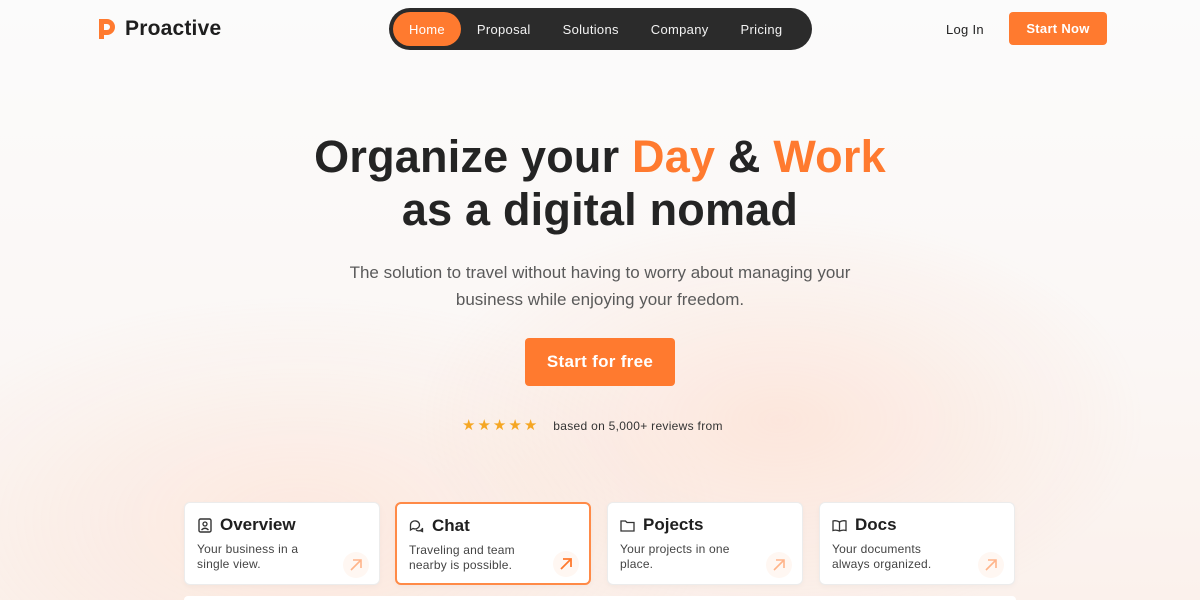 This screenshot has width=1200, height=600. I want to click on rating-stars: ★ ★ ★ ★ ★, so click(499, 426).